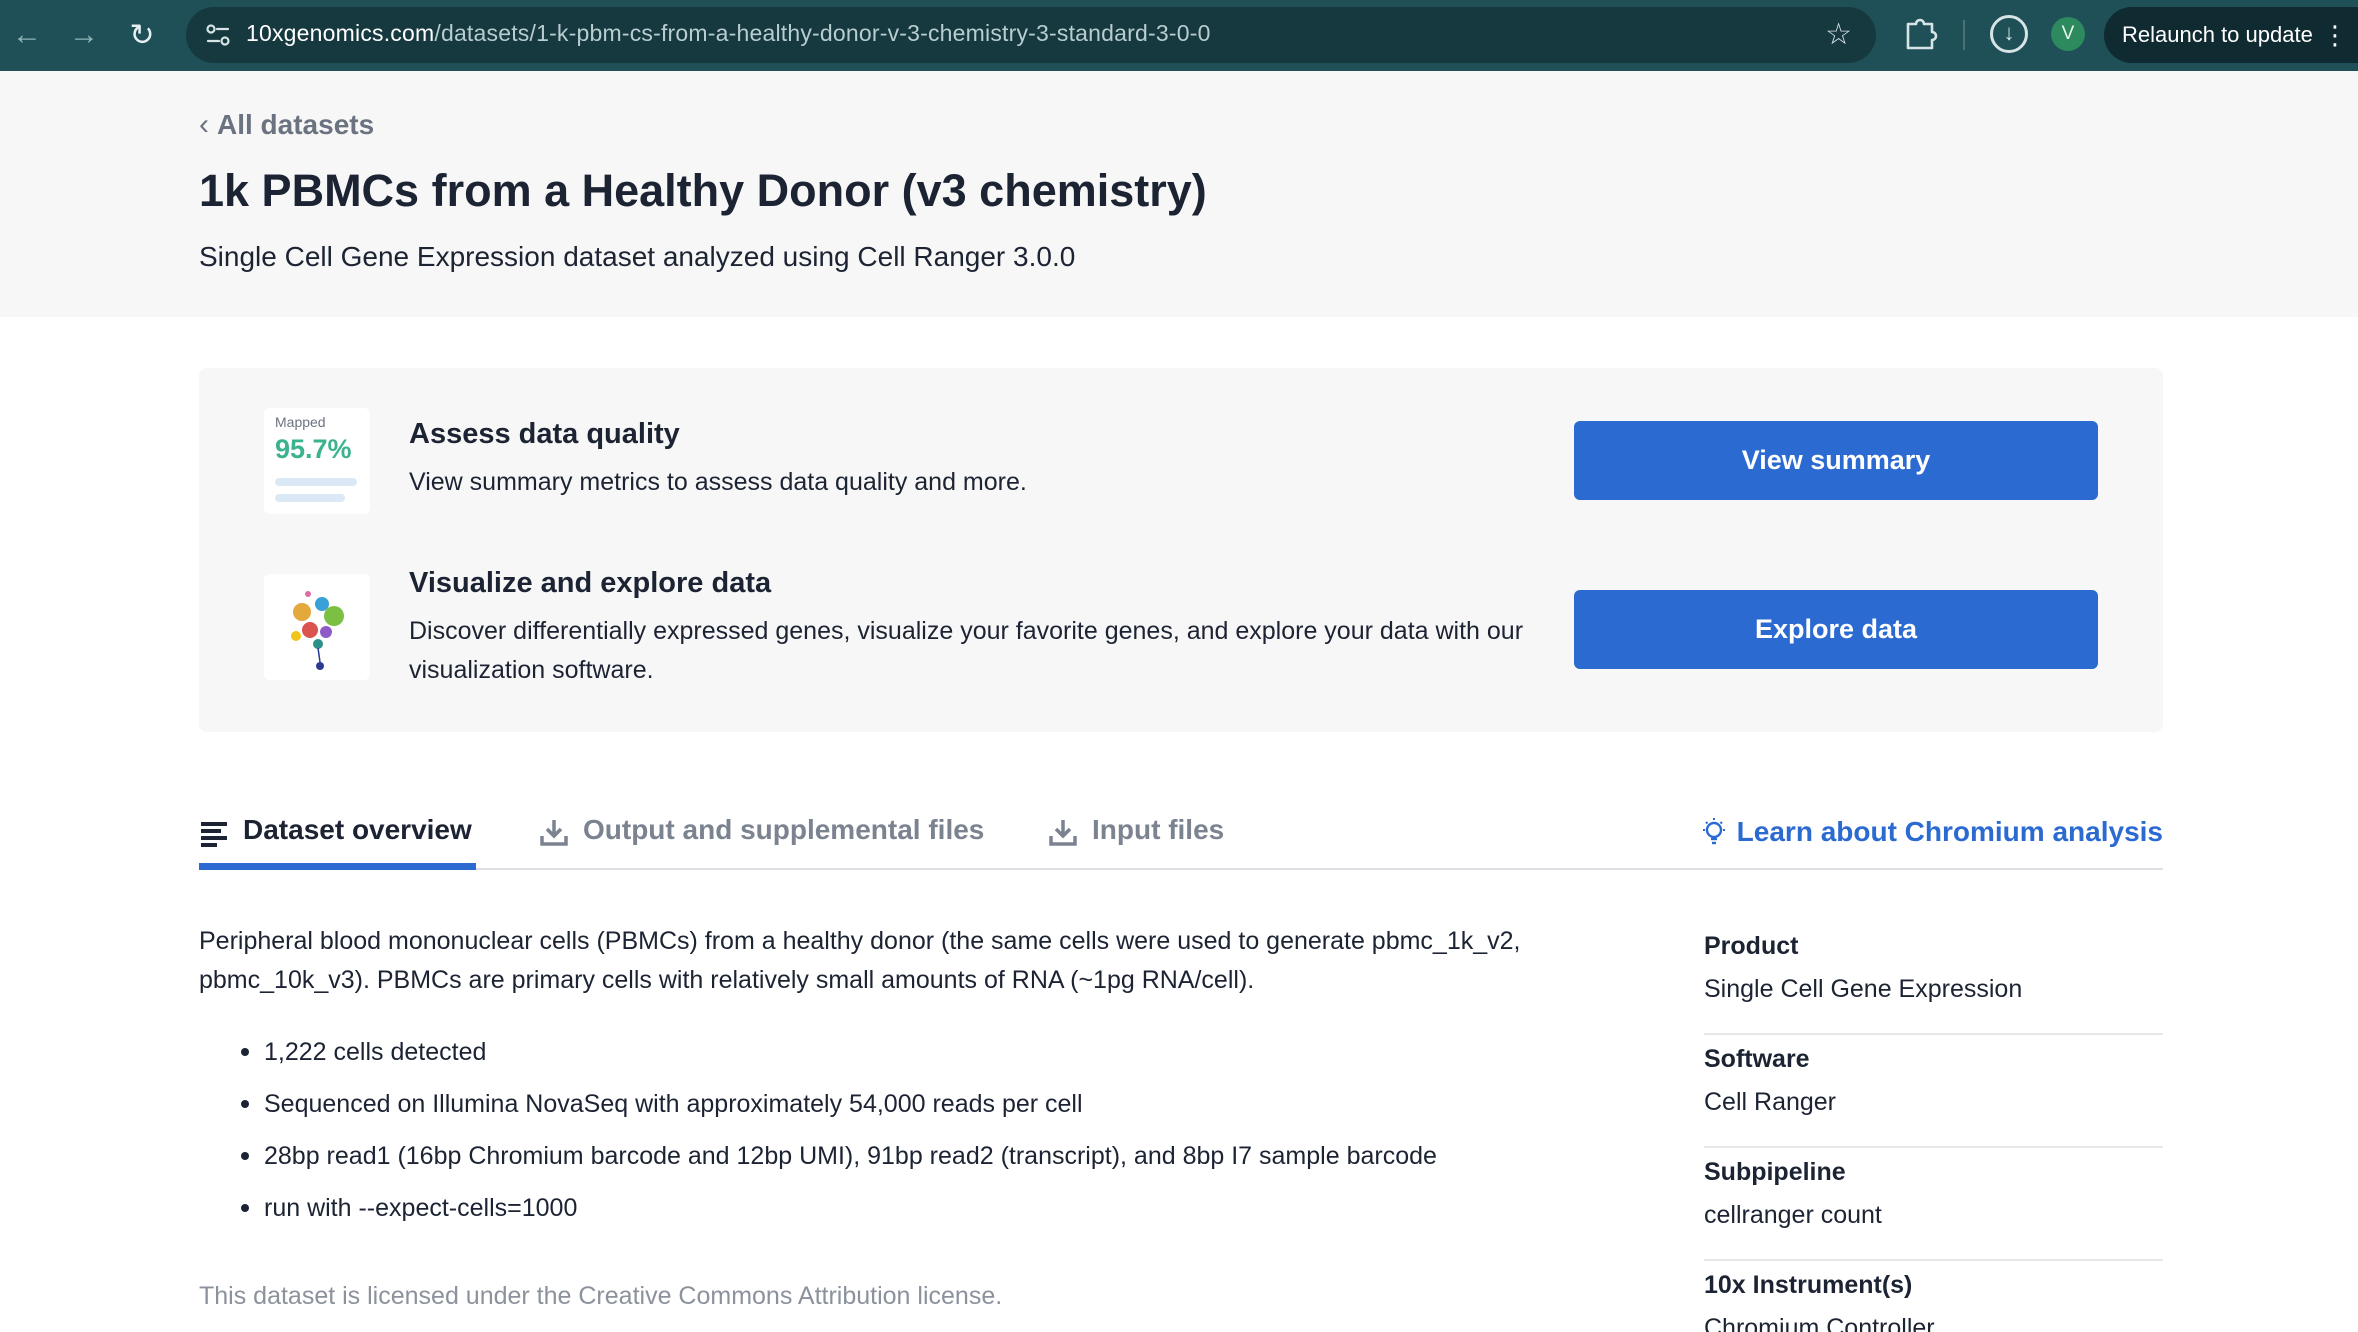  I want to click on tab-input-files: Input files, so click(1136, 838).